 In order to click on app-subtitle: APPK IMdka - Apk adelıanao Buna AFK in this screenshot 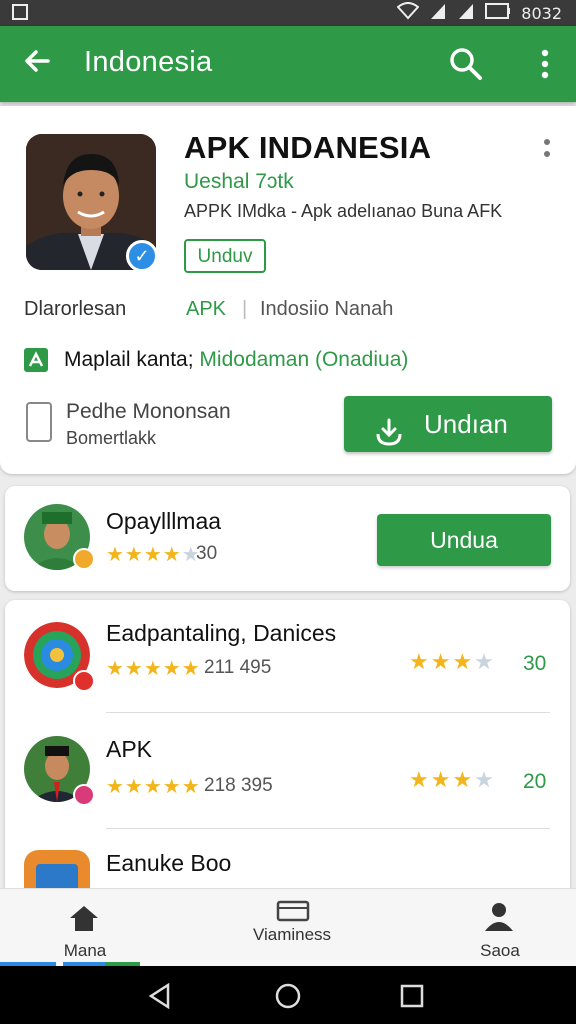, I will do `click(343, 211)`.